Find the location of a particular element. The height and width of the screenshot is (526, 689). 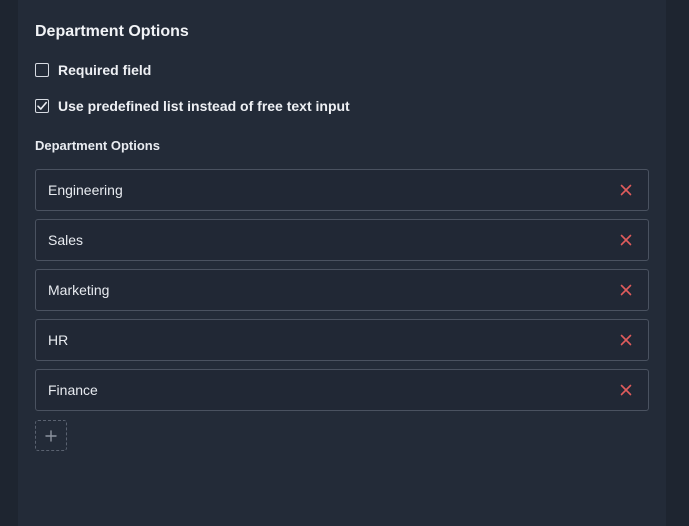

checkmark-icon is located at coordinates (42, 105).